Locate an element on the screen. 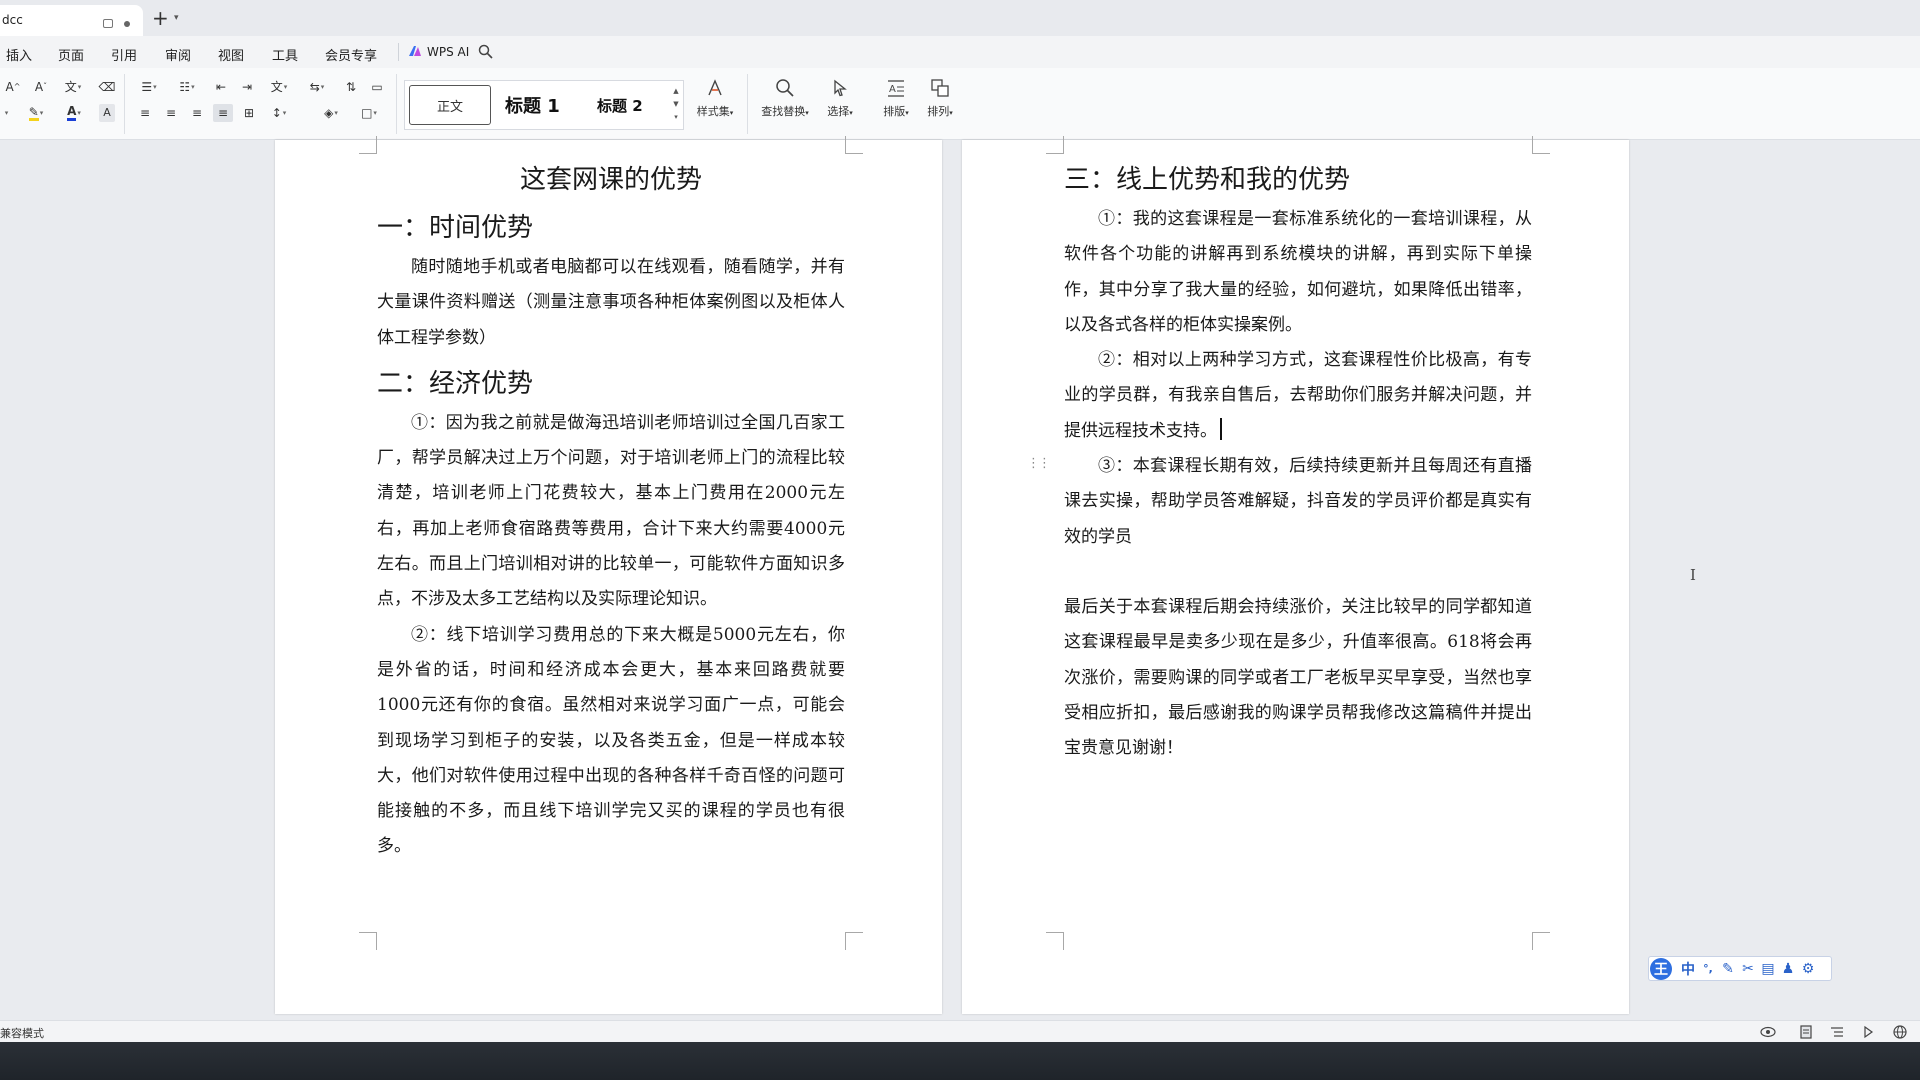 This screenshot has height=1080, width=1920. section-heading-online: 三：线上优势和我的优势 is located at coordinates (1207, 180).